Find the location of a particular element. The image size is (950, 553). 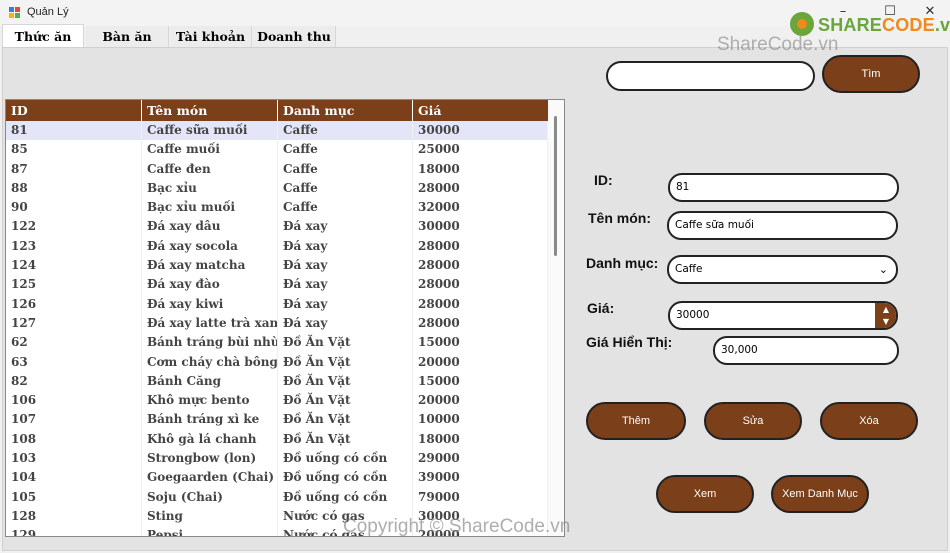

display-price-field: 30,000 is located at coordinates (806, 350).